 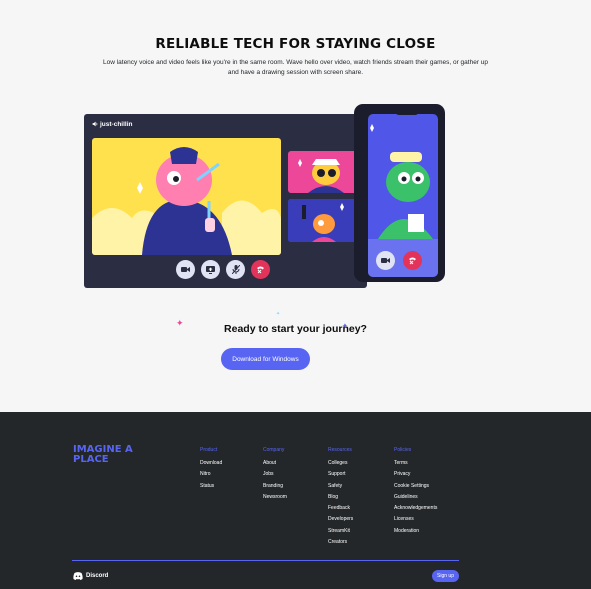 I want to click on hang-up-button, so click(x=260, y=269).